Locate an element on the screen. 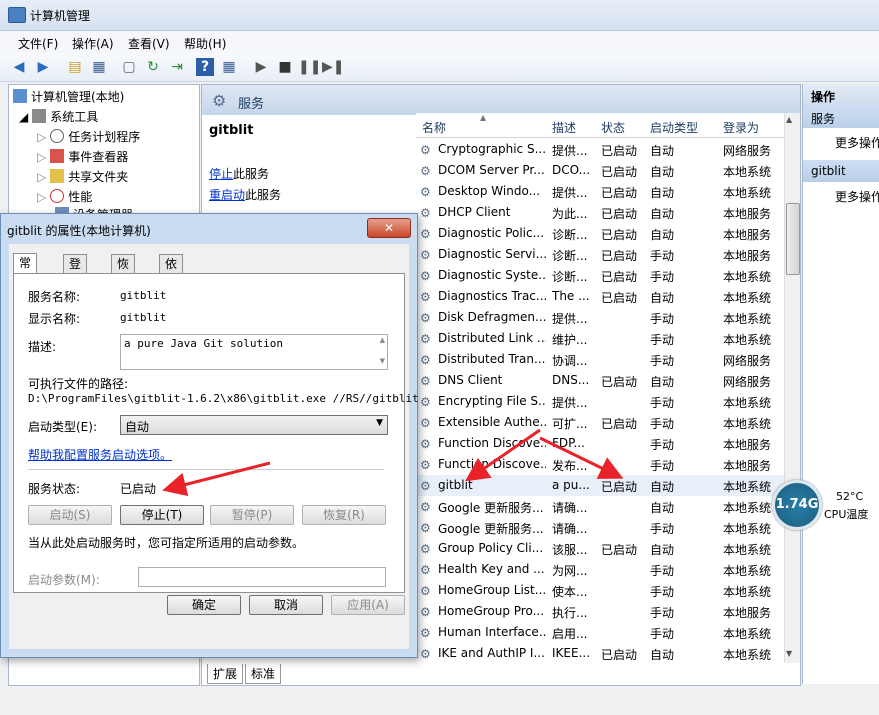 Image resolution: width=879 pixels, height=715 pixels. tab-extended: 扩展 is located at coordinates (225, 674).